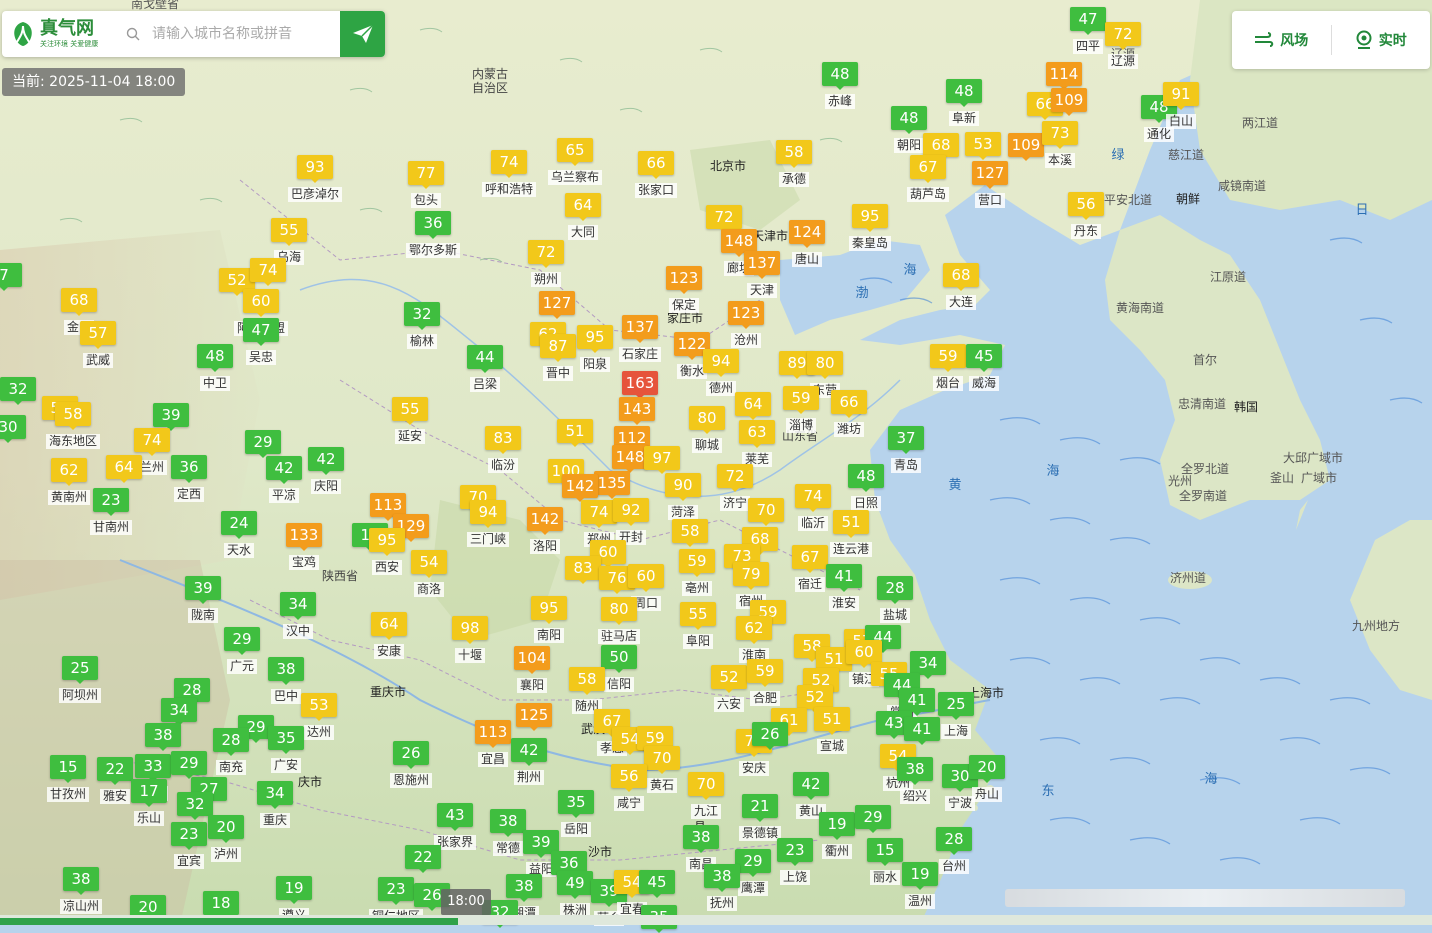  Describe the element at coordinates (275, 804) in the screenshot. I see `aqi-marker: 34 重庆` at that location.